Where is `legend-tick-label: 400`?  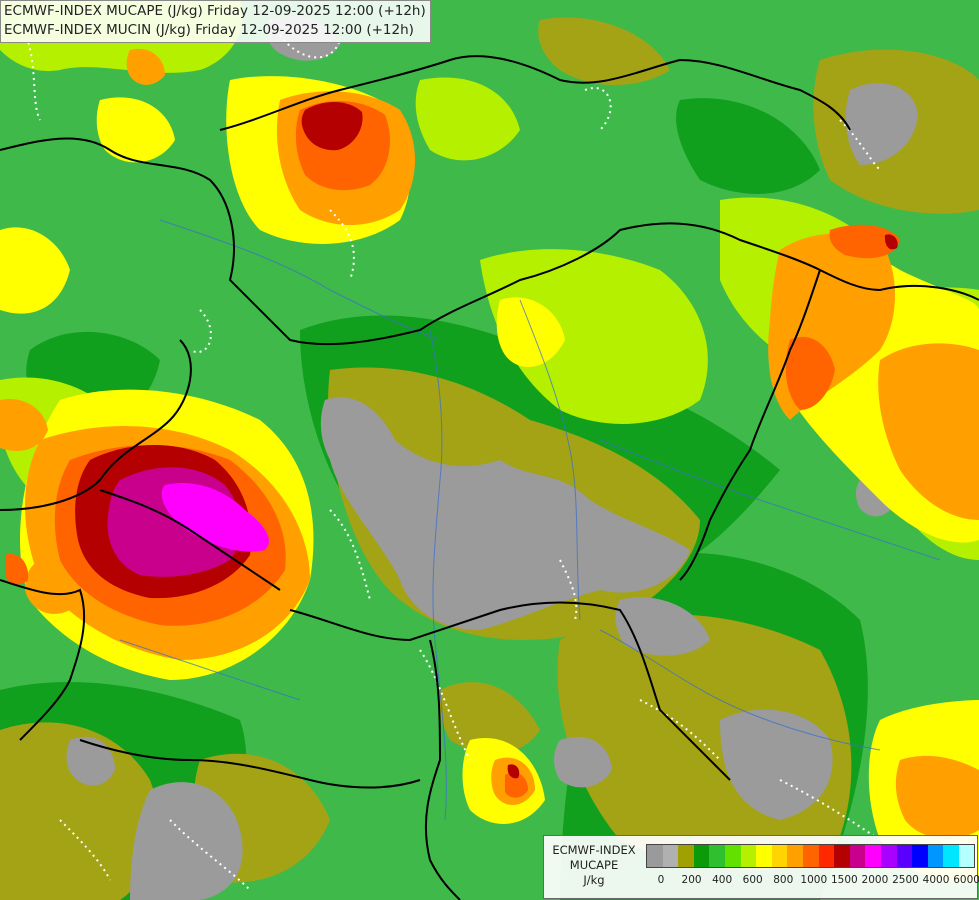 legend-tick-label: 400 is located at coordinates (722, 880).